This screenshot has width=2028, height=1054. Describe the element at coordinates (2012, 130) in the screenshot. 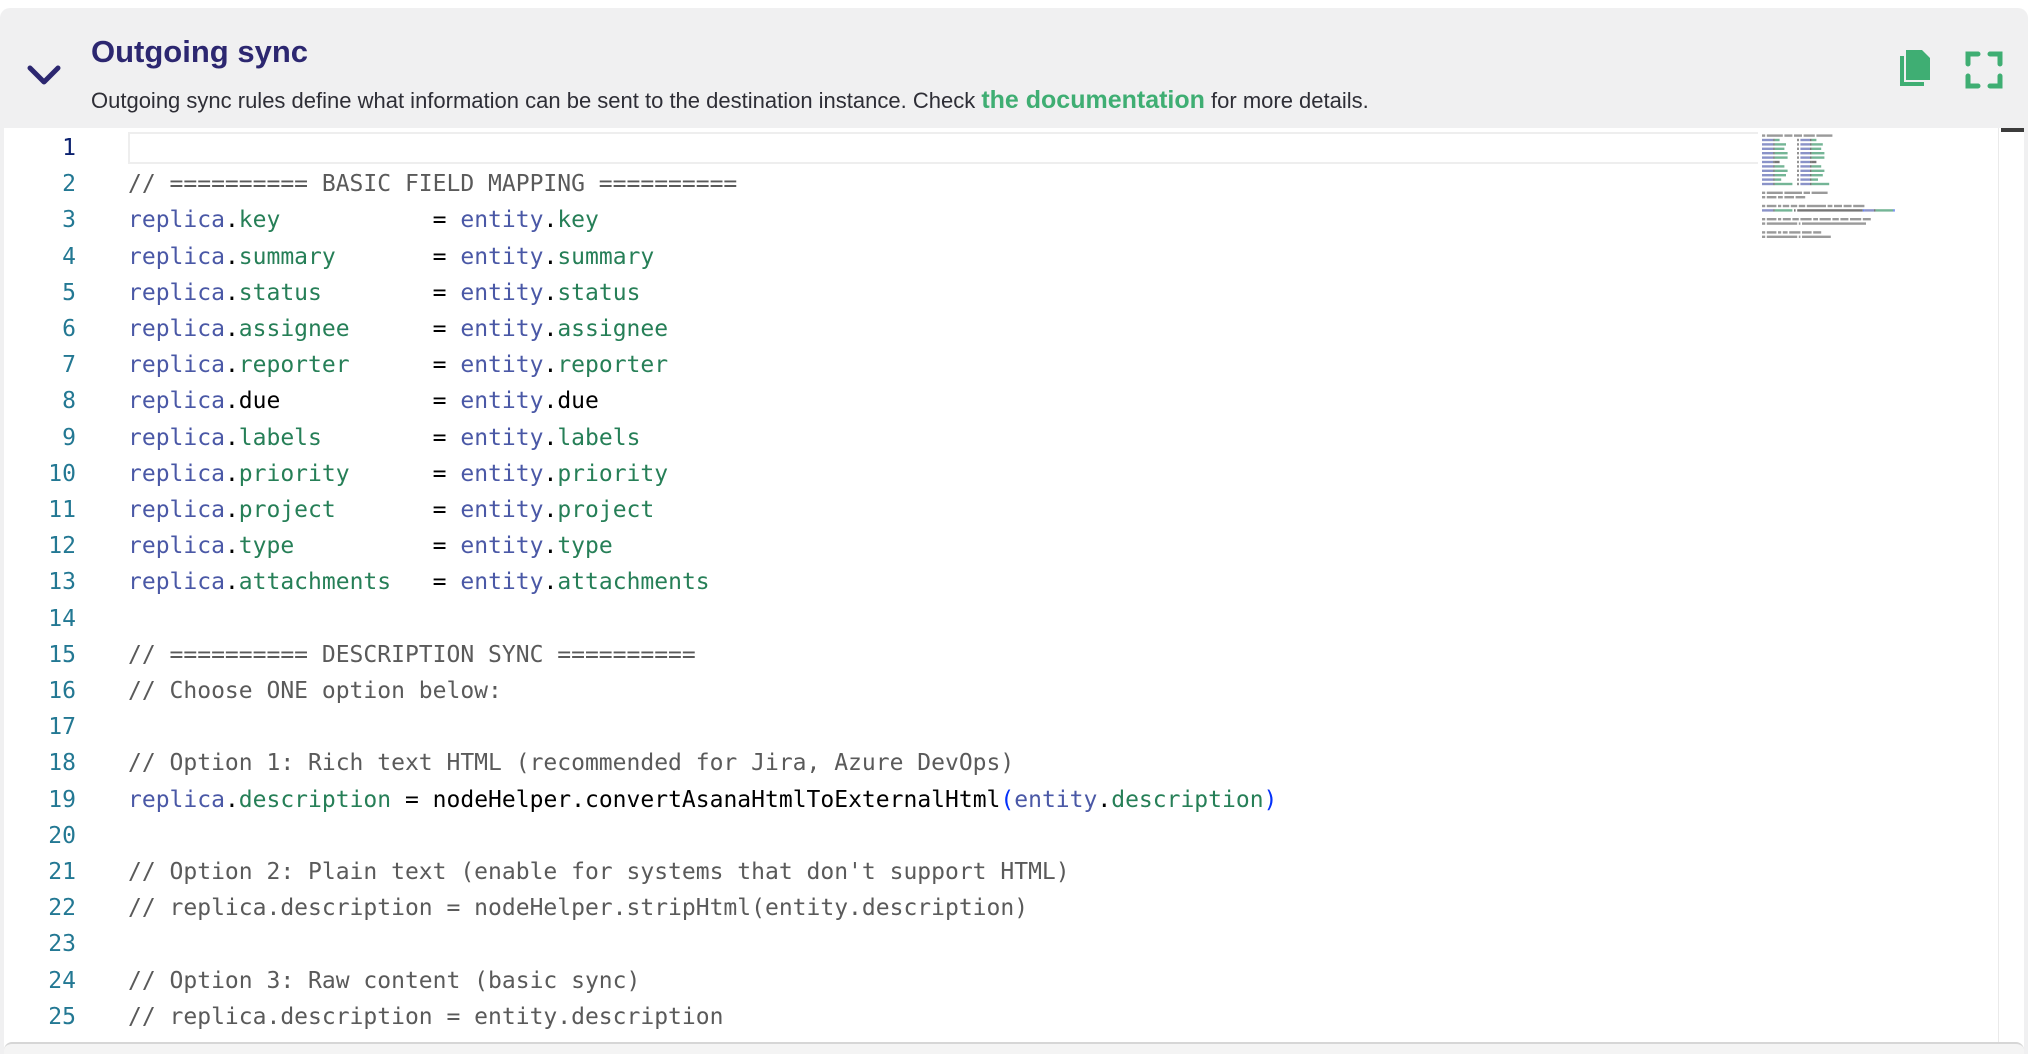

I see `scrollbar-thumb` at that location.